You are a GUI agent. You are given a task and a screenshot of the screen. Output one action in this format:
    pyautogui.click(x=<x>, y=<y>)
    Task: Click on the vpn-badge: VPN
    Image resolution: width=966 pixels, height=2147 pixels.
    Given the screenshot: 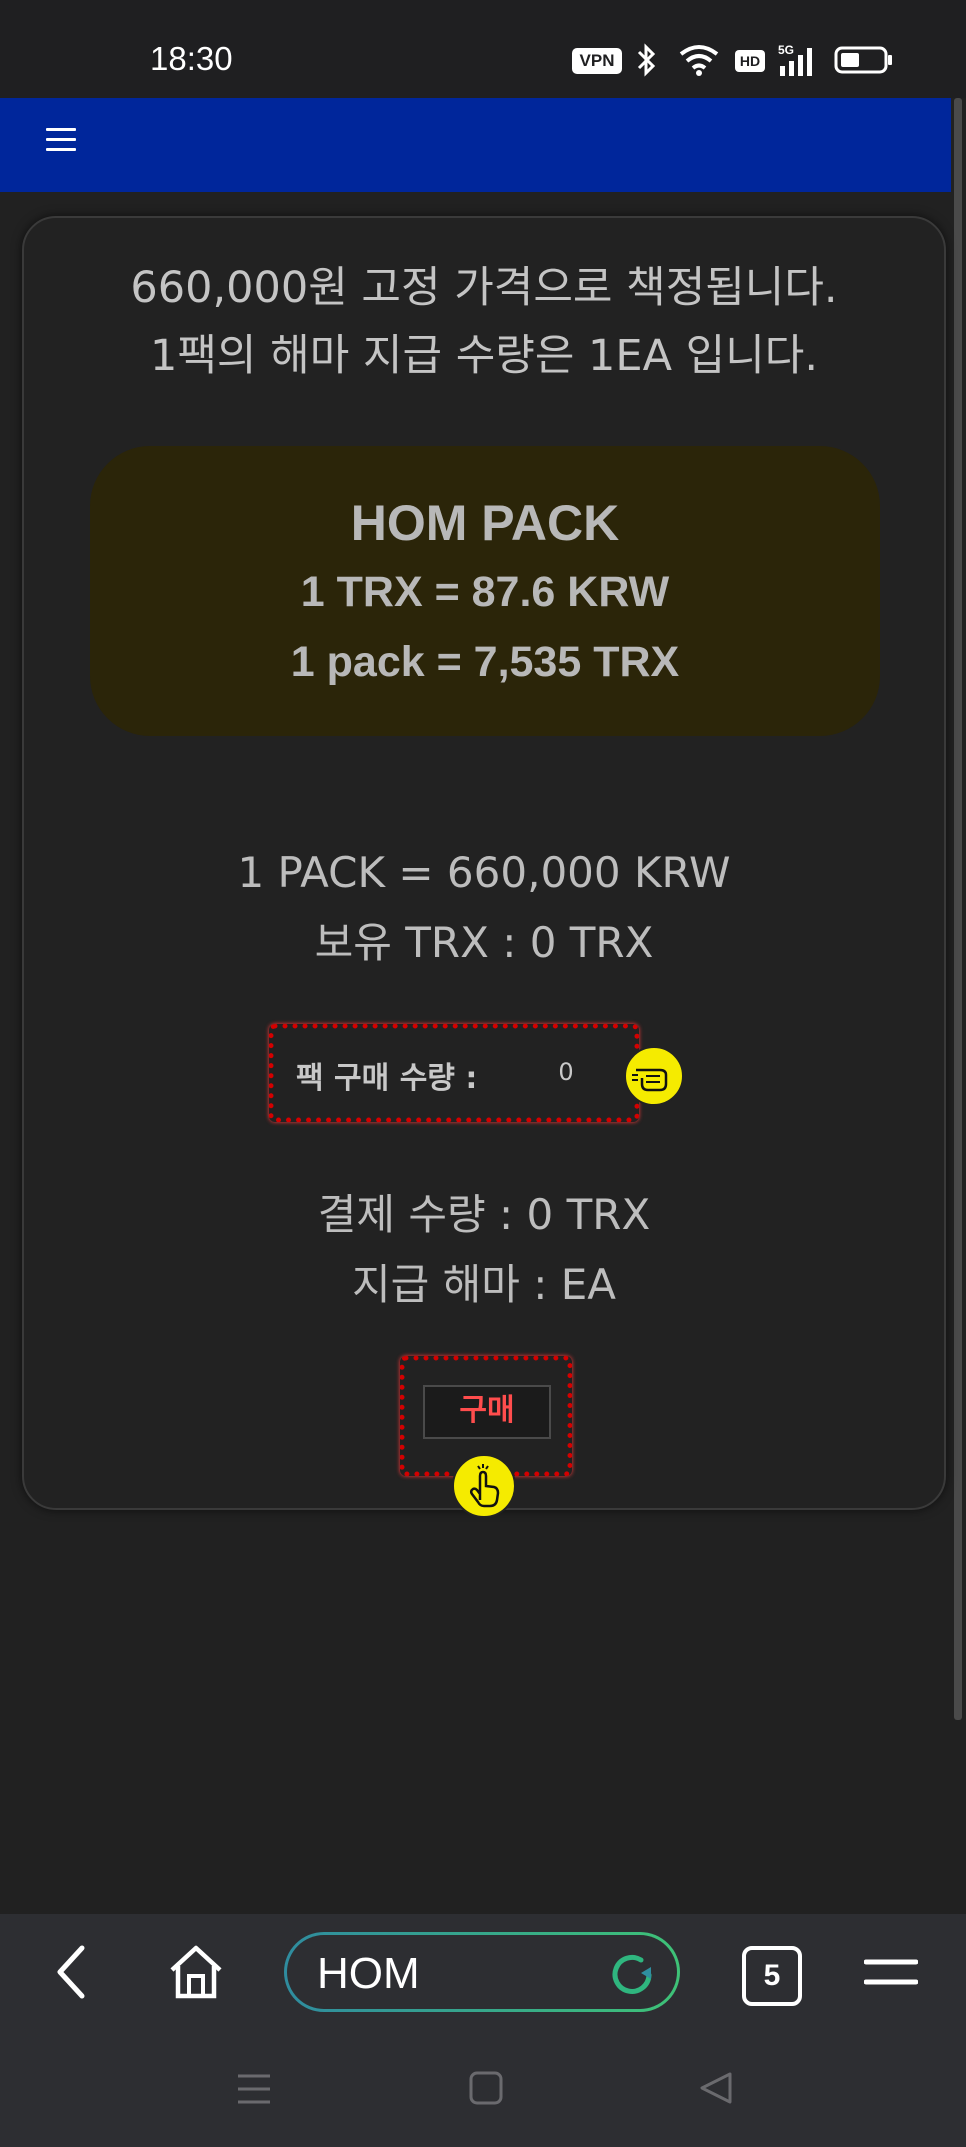 What is the action you would take?
    pyautogui.click(x=597, y=61)
    